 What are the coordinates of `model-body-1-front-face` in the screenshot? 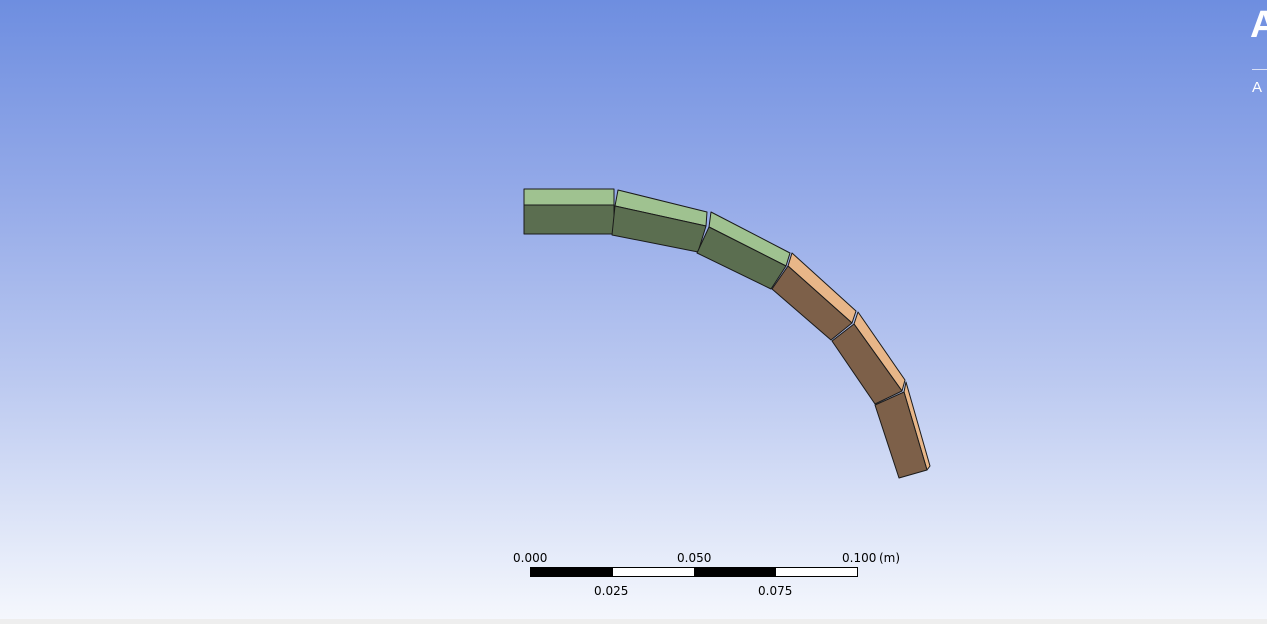 It's located at (569, 219).